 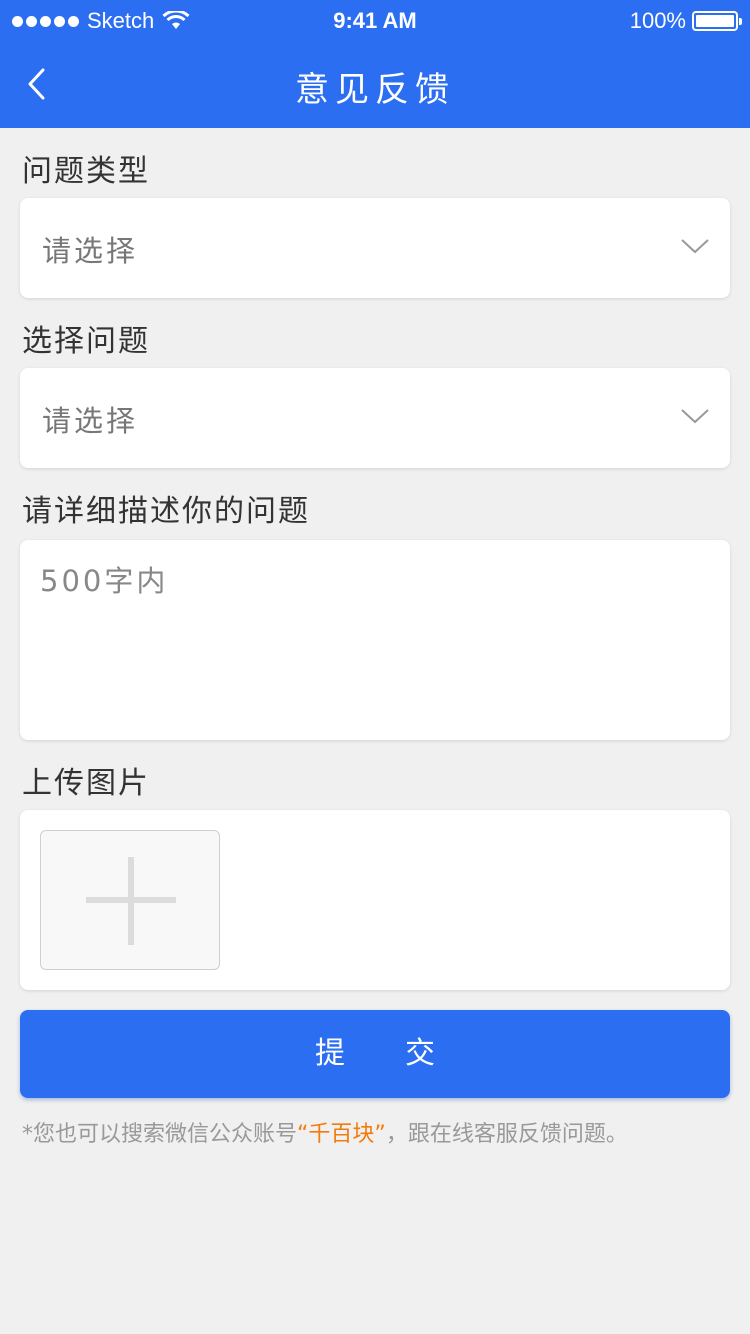 I want to click on select-problem-label: 选择问题, so click(x=86, y=341).